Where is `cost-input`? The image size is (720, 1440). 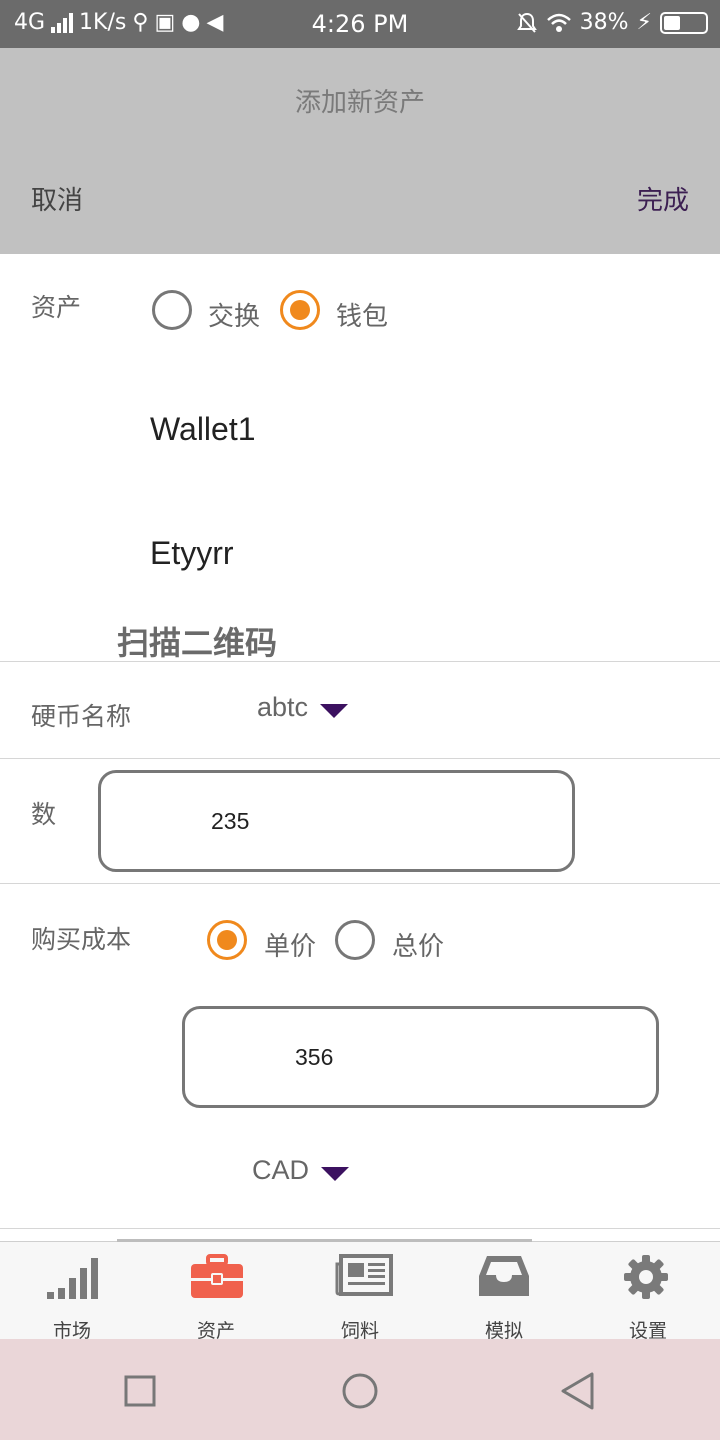
cost-input is located at coordinates (445, 1057).